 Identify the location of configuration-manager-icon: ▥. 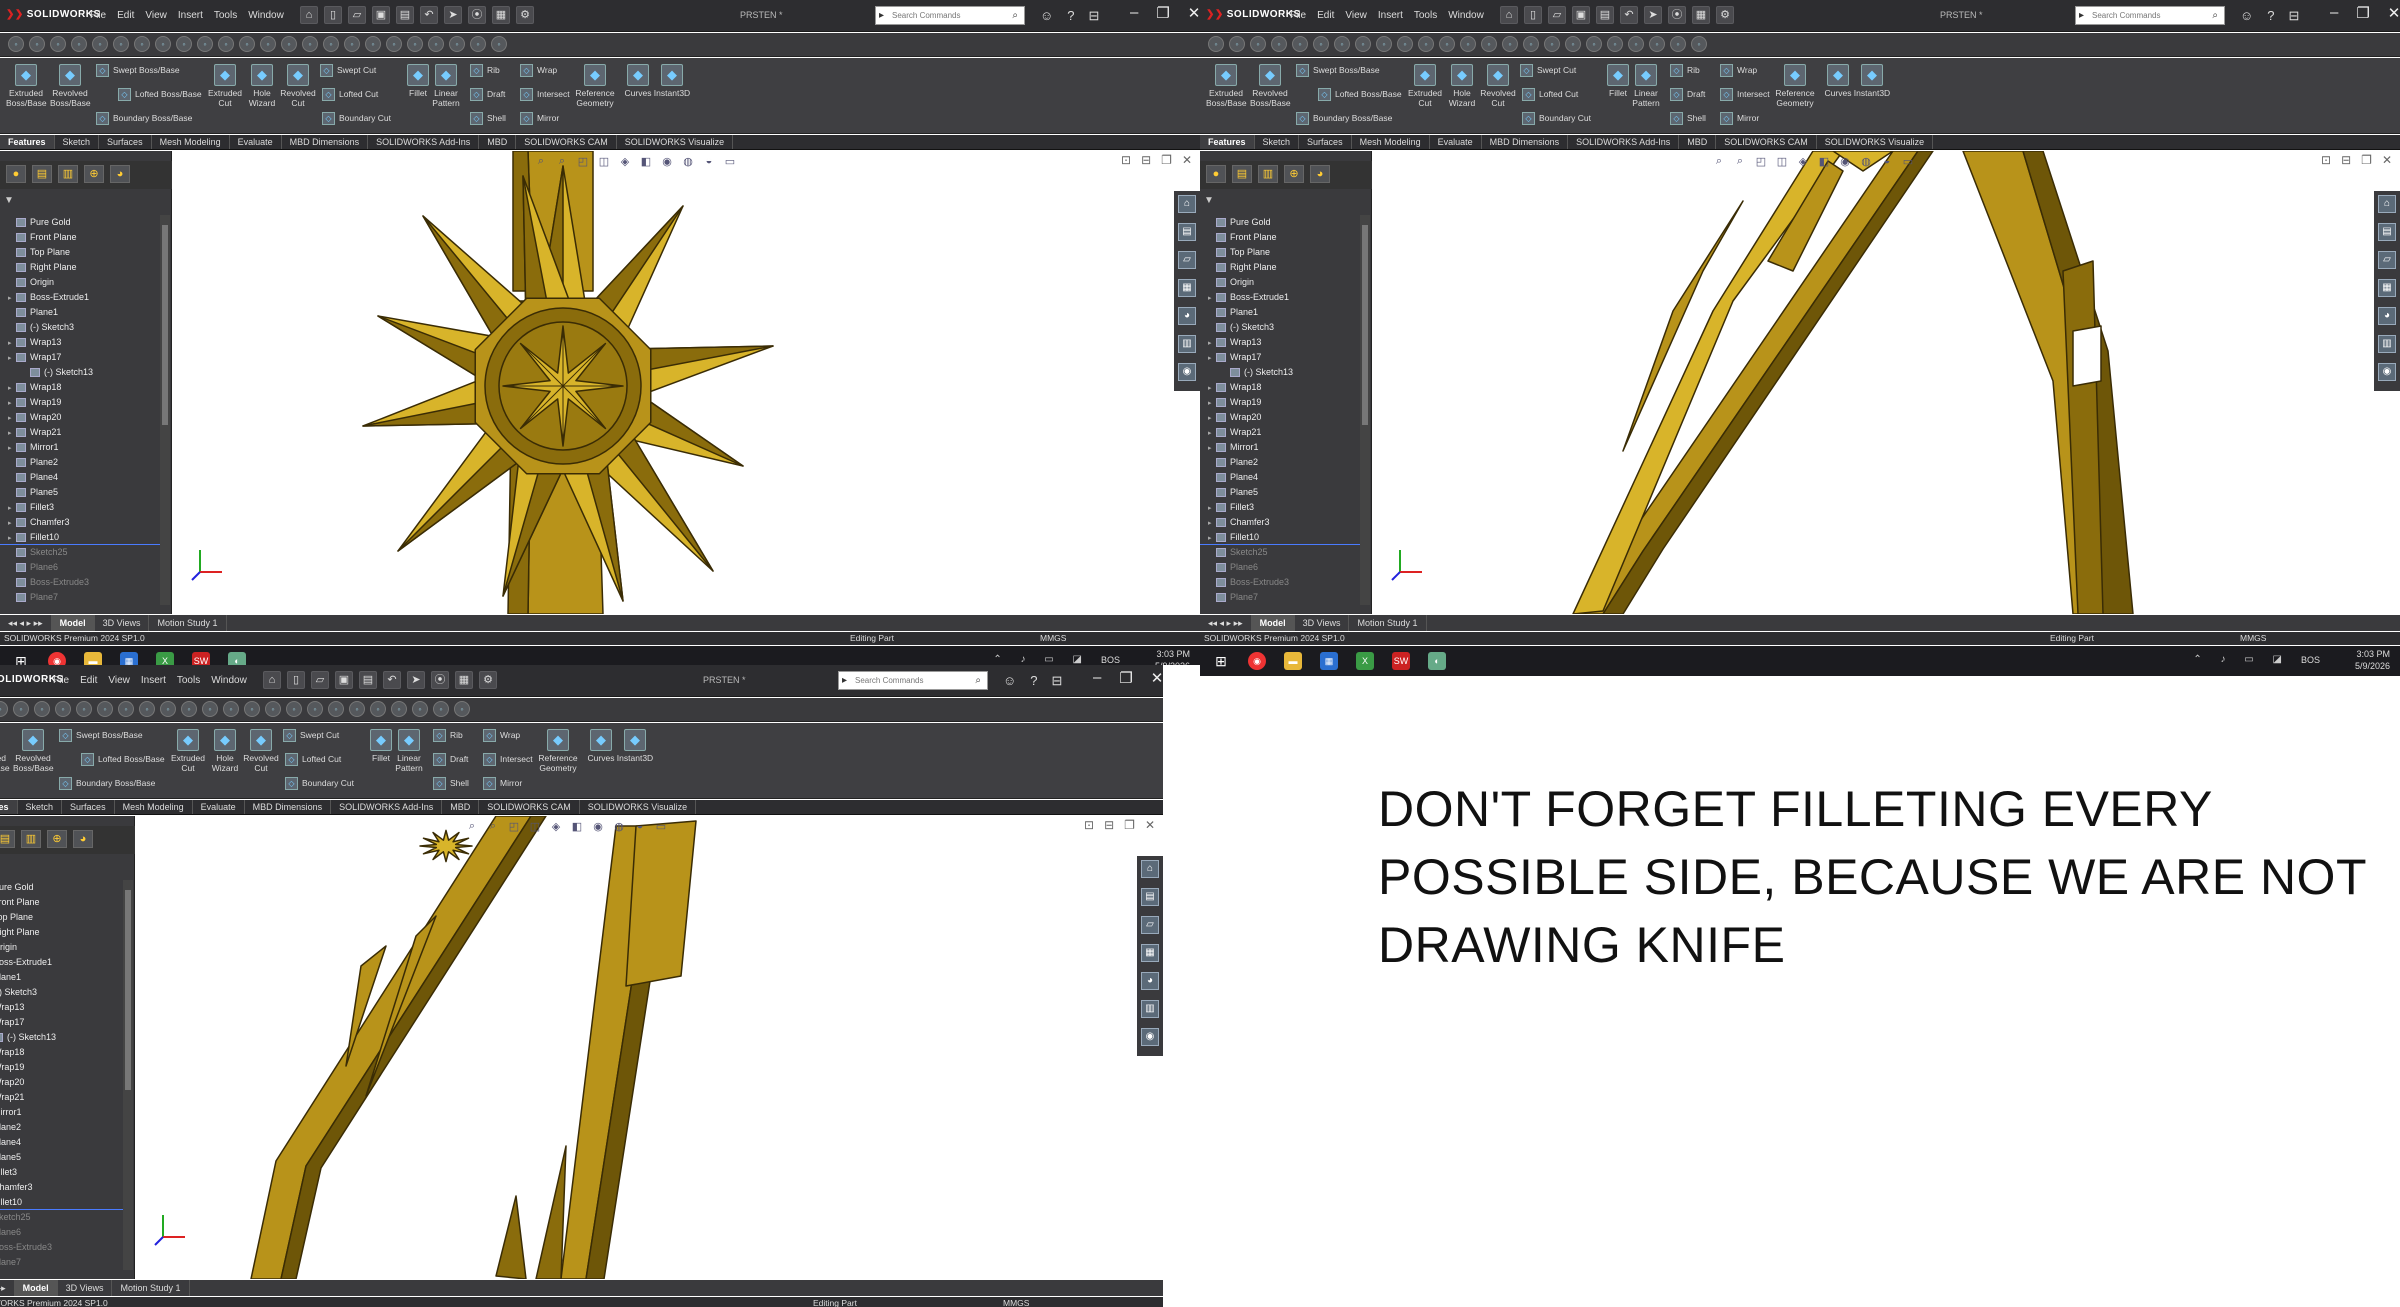
(1268, 174).